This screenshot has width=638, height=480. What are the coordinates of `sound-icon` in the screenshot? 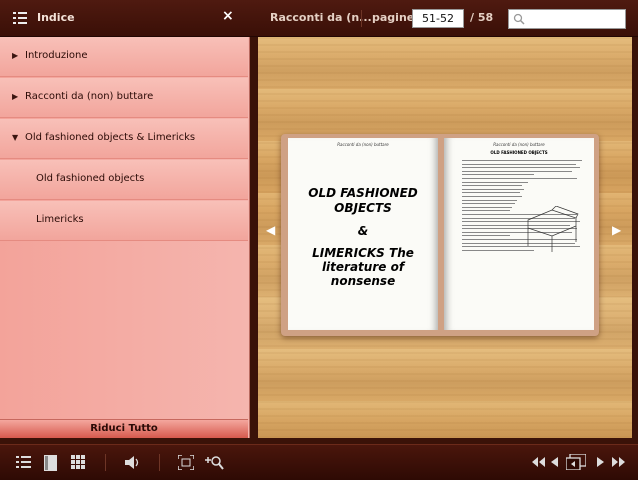 It's located at (133, 462).